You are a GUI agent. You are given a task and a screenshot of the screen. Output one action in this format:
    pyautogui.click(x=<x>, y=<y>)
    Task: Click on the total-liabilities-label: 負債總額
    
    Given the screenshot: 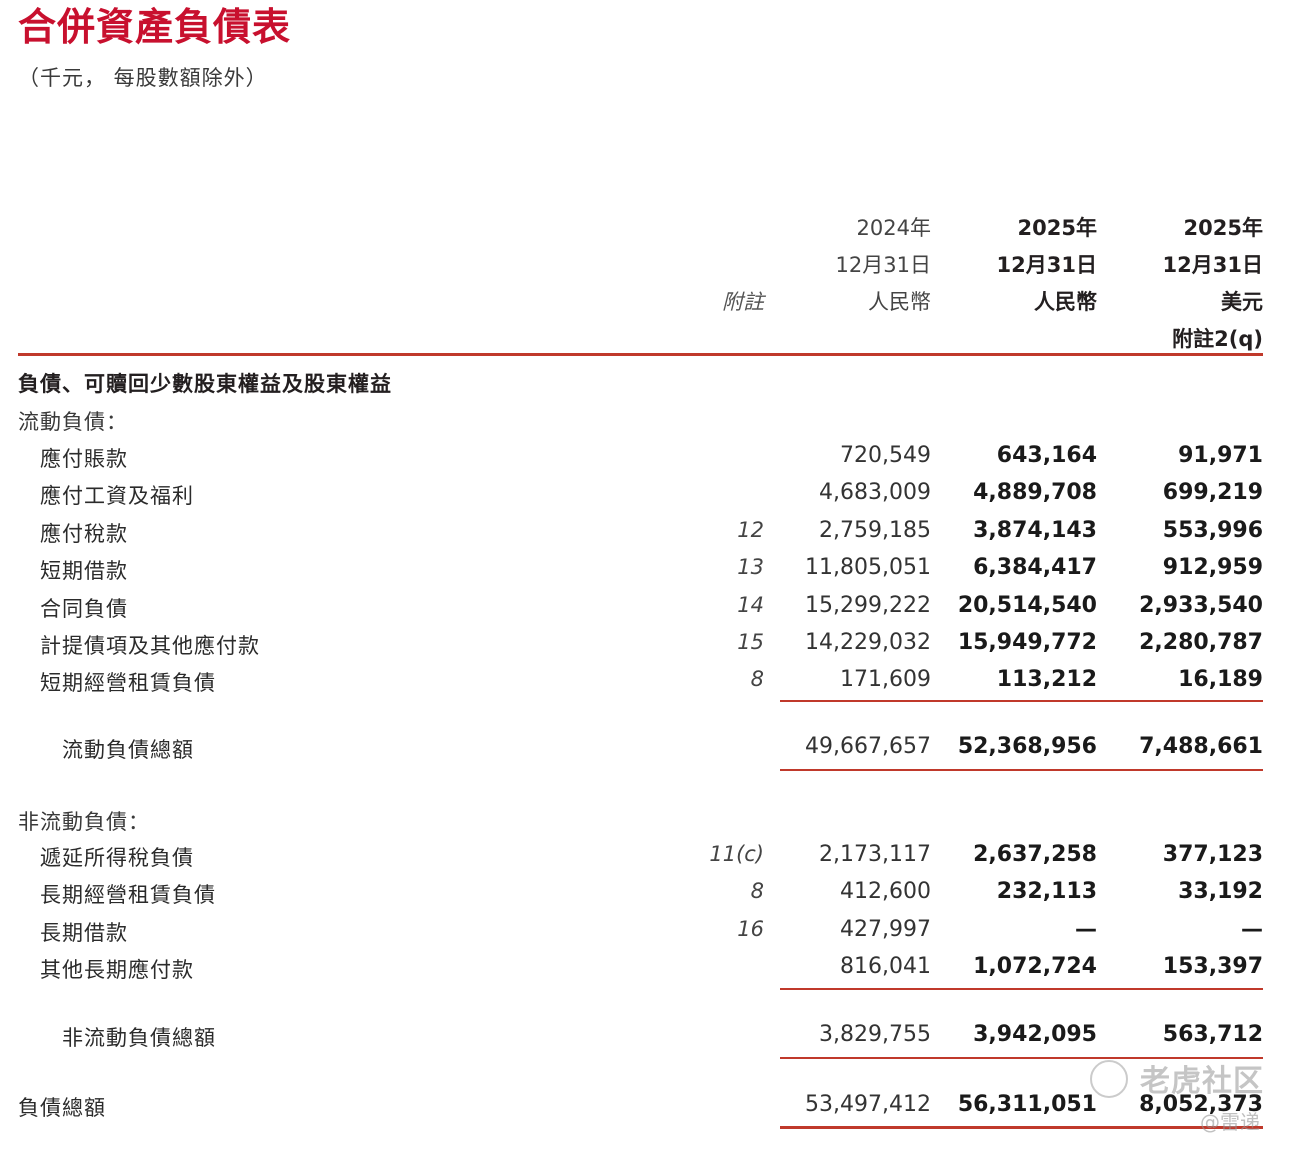 What is the action you would take?
    pyautogui.click(x=62, y=1108)
    